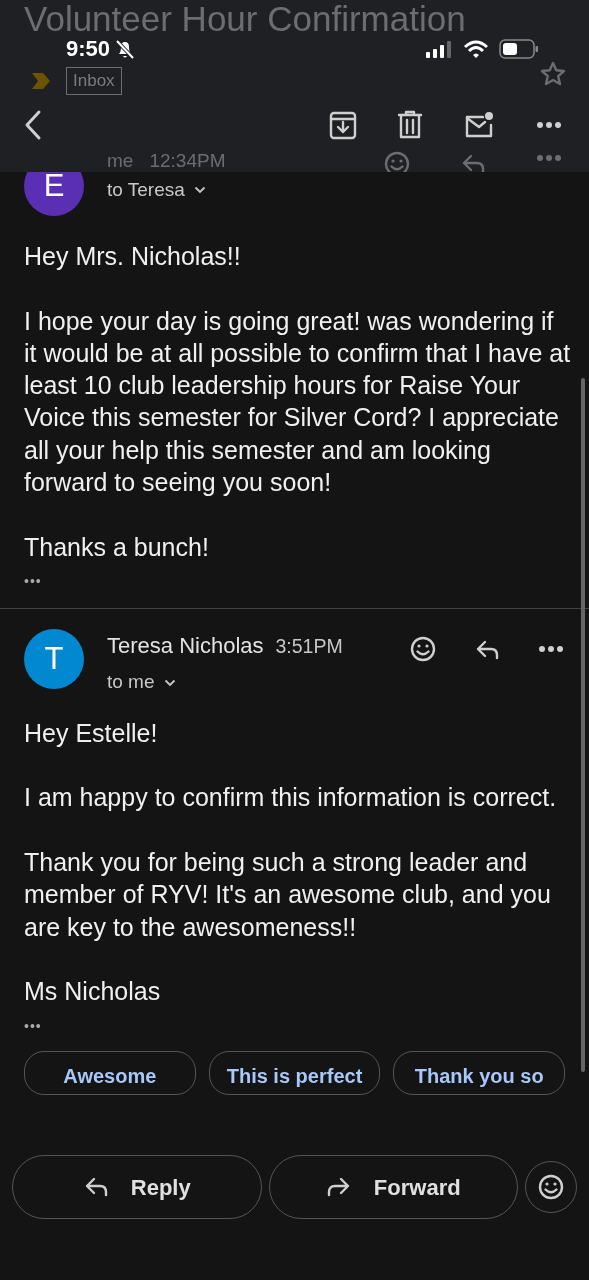  Describe the element at coordinates (519, 49) in the screenshot. I see `battery-icon` at that location.